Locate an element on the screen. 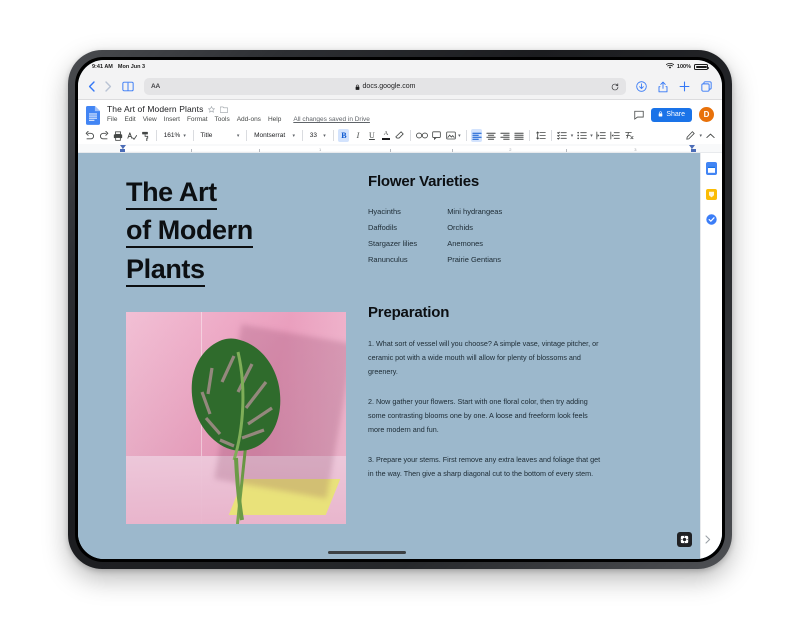  underline-icon: U is located at coordinates (371, 135).